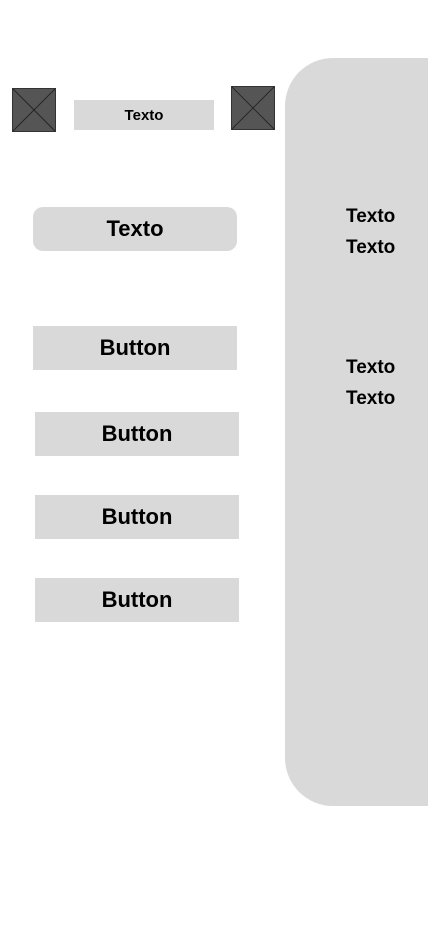  Describe the element at coordinates (135, 348) in the screenshot. I see `button-1: Button` at that location.